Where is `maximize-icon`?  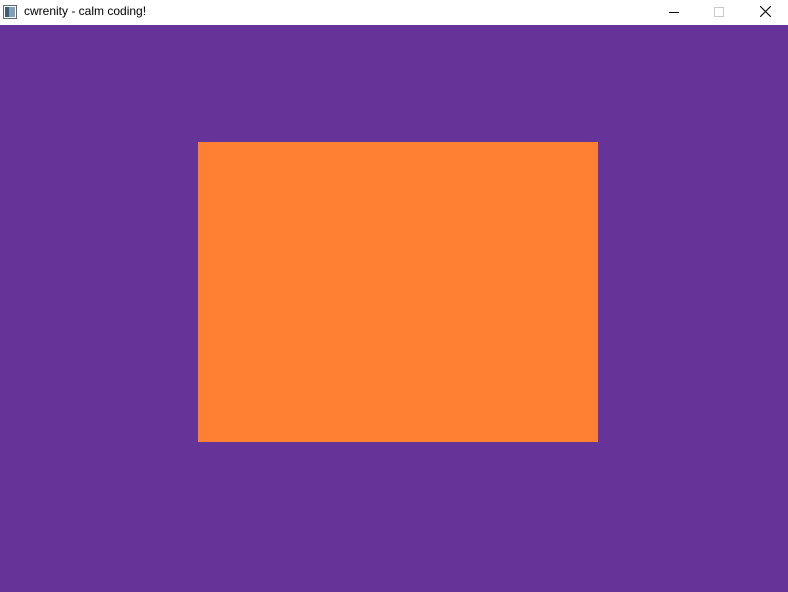 maximize-icon is located at coordinates (719, 13).